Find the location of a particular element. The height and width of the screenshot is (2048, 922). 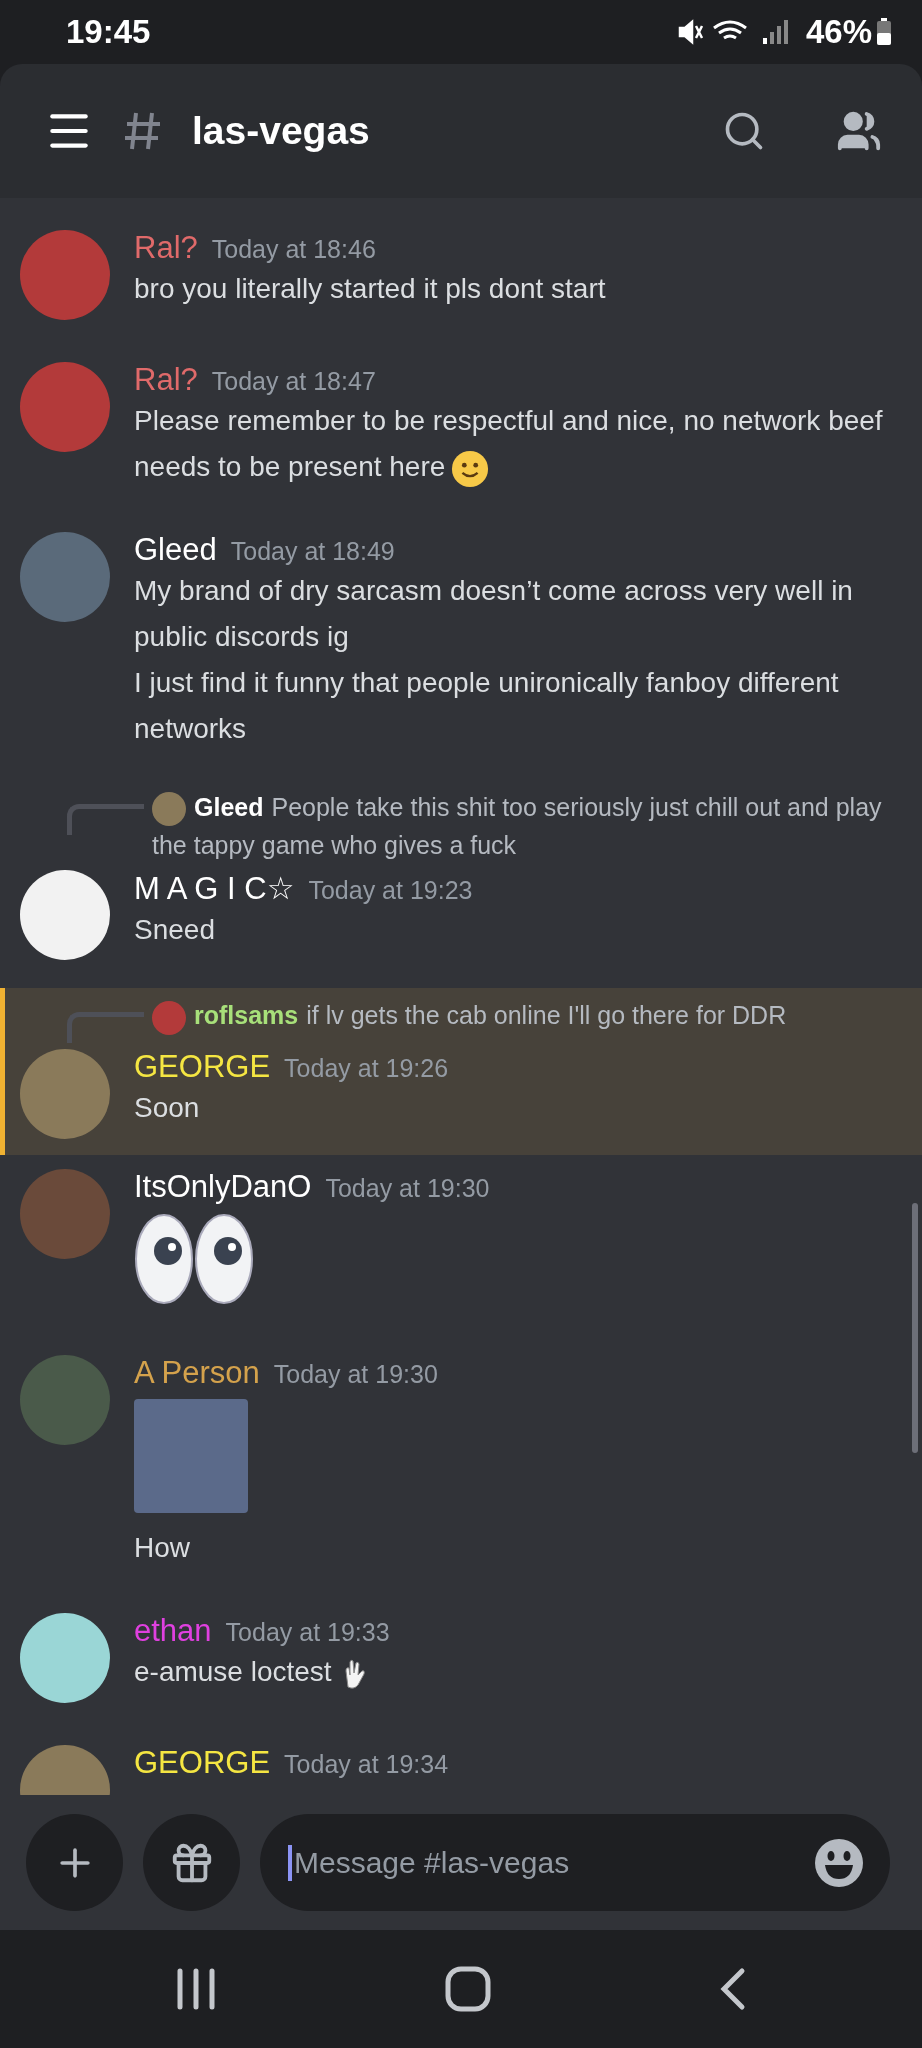

message-text: Soon is located at coordinates (167, 1108).